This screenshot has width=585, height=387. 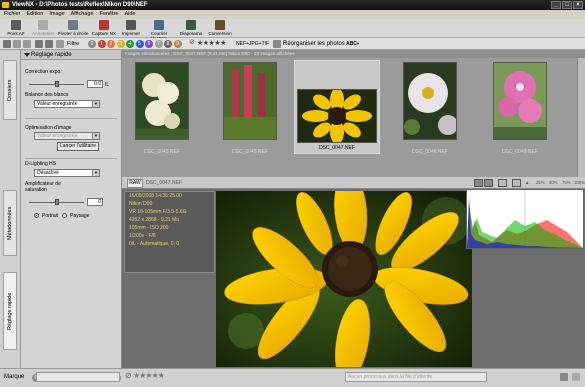 I want to click on white-balance-select: Valeur enregistrée ▼, so click(x=67, y=104).